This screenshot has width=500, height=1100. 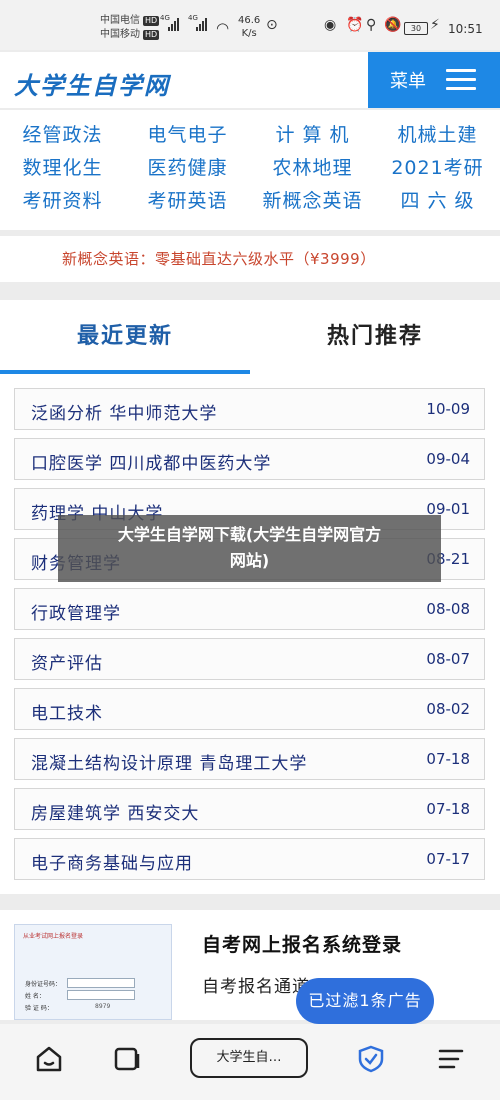 What do you see at coordinates (49, 1059) in the screenshot?
I see `home-icon` at bounding box center [49, 1059].